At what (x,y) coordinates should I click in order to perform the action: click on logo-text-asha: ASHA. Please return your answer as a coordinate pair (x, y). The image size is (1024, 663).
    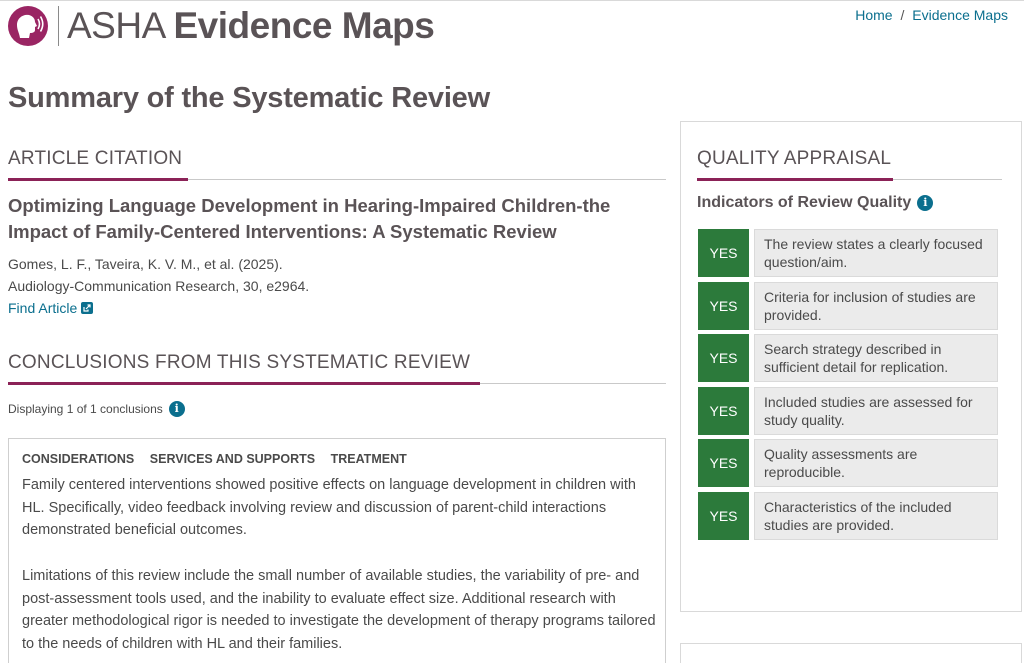
    Looking at the image, I should click on (115, 25).